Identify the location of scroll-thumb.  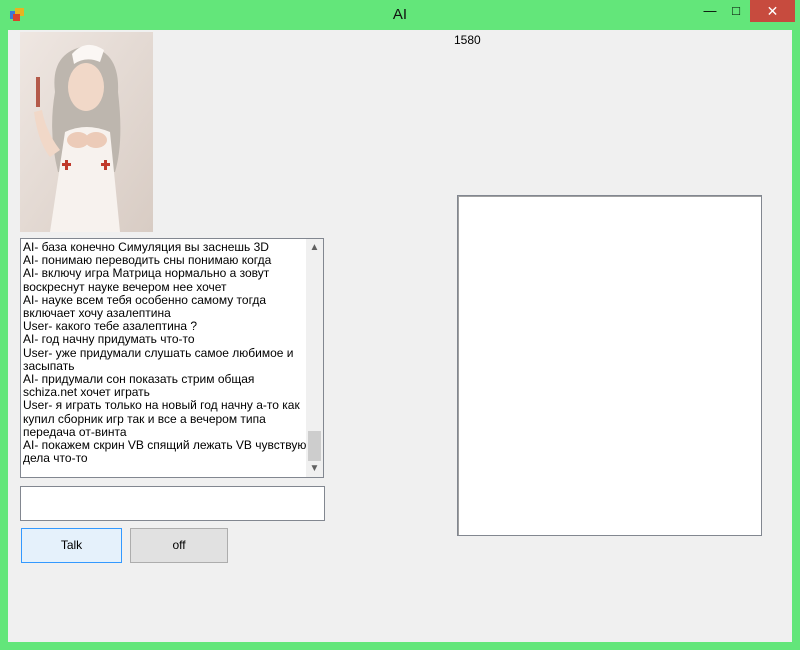
(314, 446).